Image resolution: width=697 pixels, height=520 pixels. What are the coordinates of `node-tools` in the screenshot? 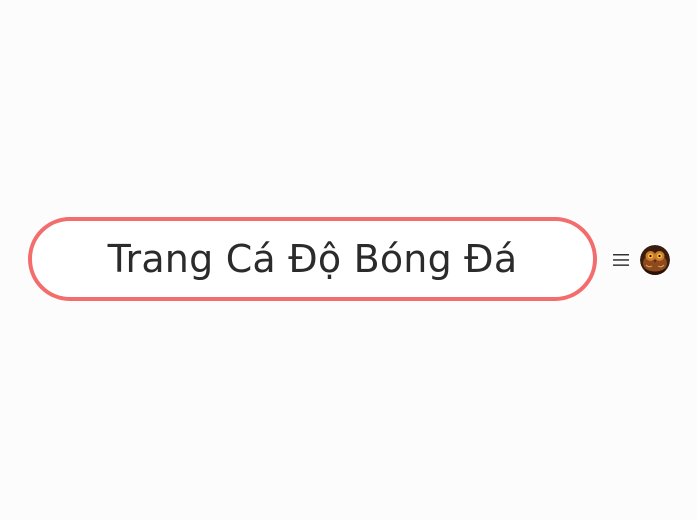 It's located at (640, 260).